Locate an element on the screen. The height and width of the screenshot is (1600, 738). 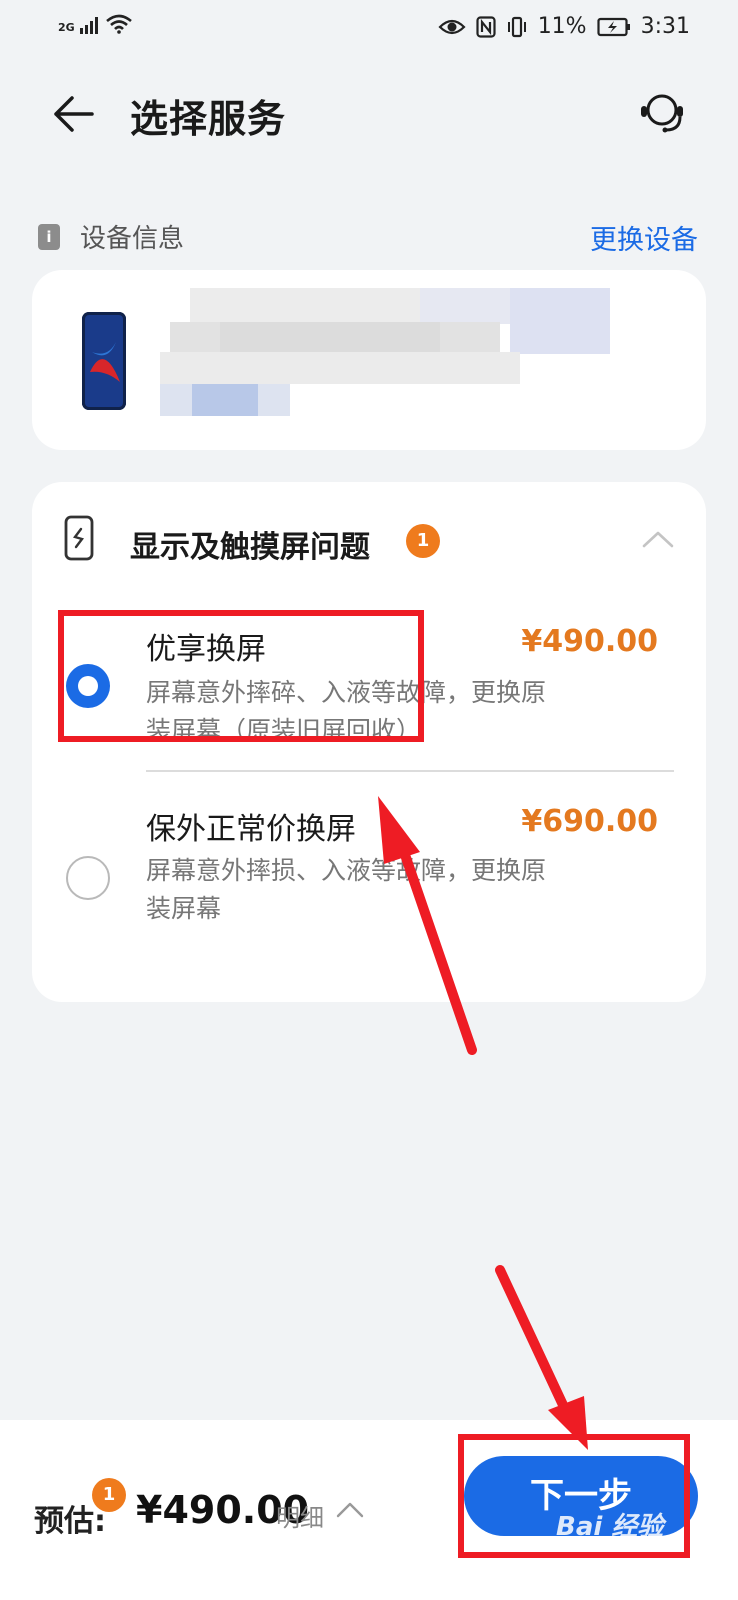
category-title: 显示及触摸屏问题 is located at coordinates (250, 544).